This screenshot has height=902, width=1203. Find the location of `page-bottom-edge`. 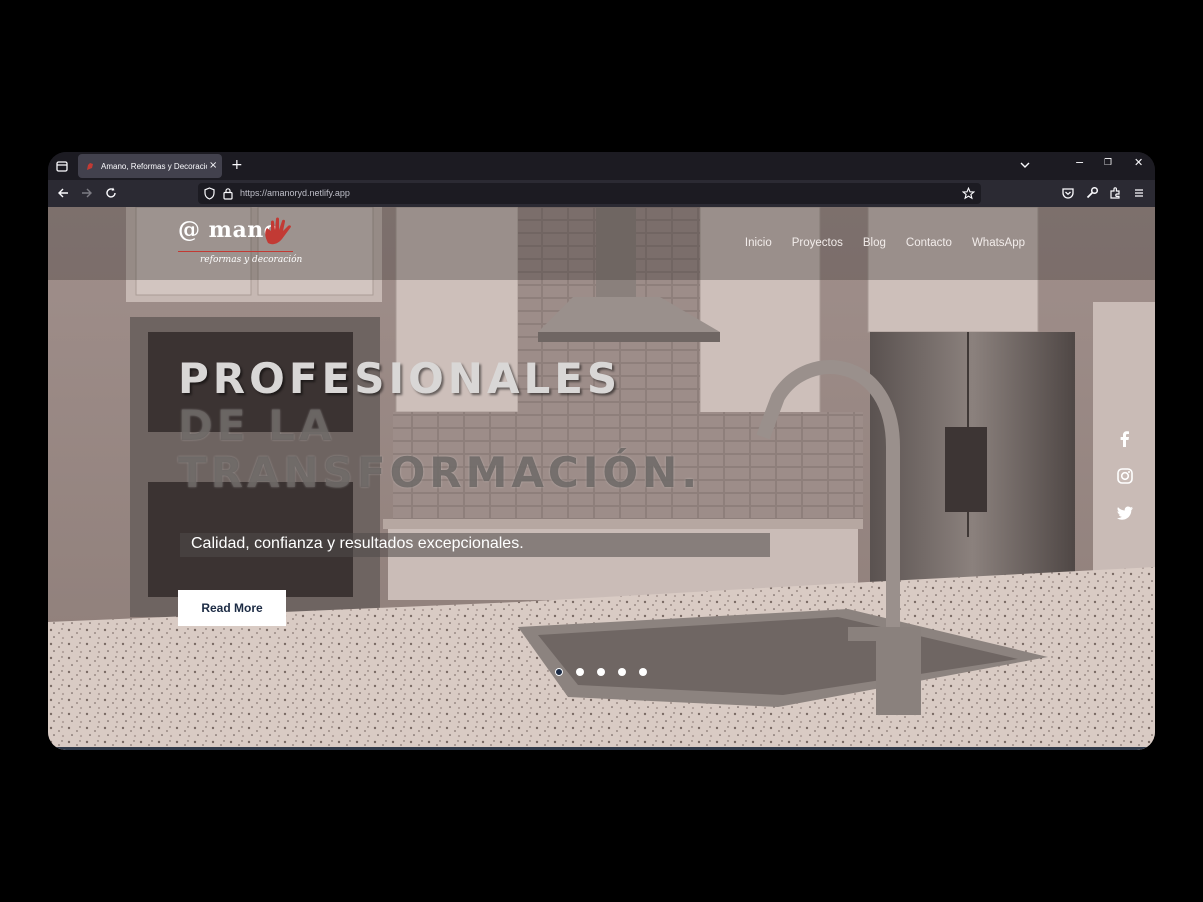

page-bottom-edge is located at coordinates (601, 748).